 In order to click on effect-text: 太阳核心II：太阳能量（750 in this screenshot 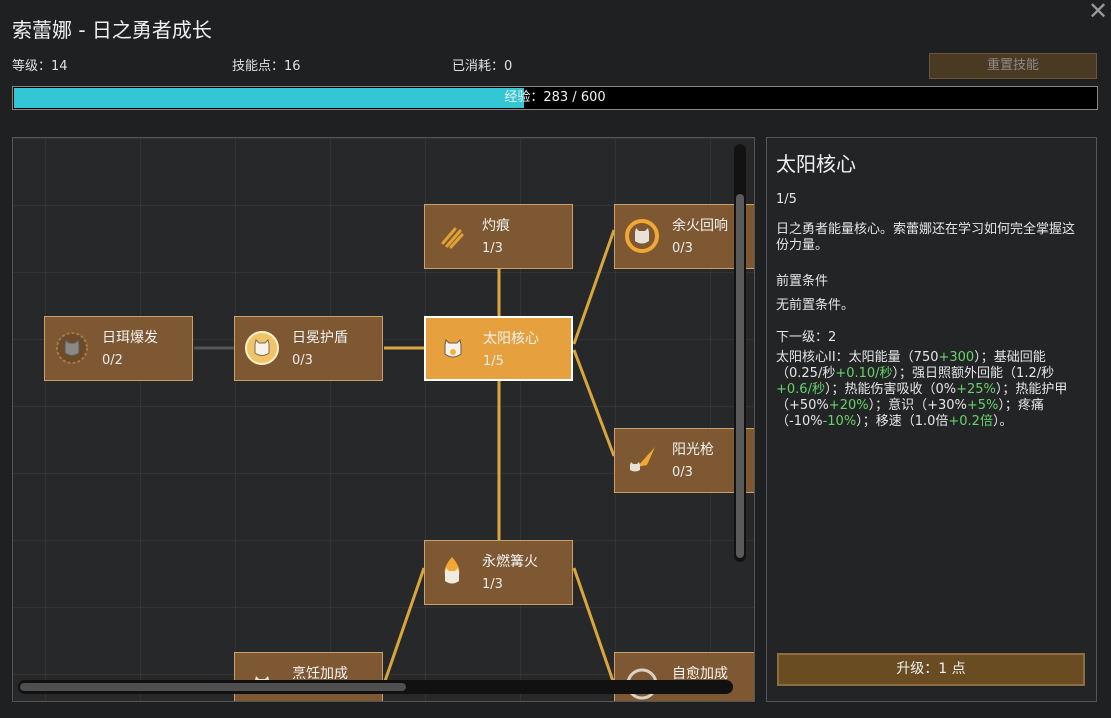, I will do `click(857, 357)`.